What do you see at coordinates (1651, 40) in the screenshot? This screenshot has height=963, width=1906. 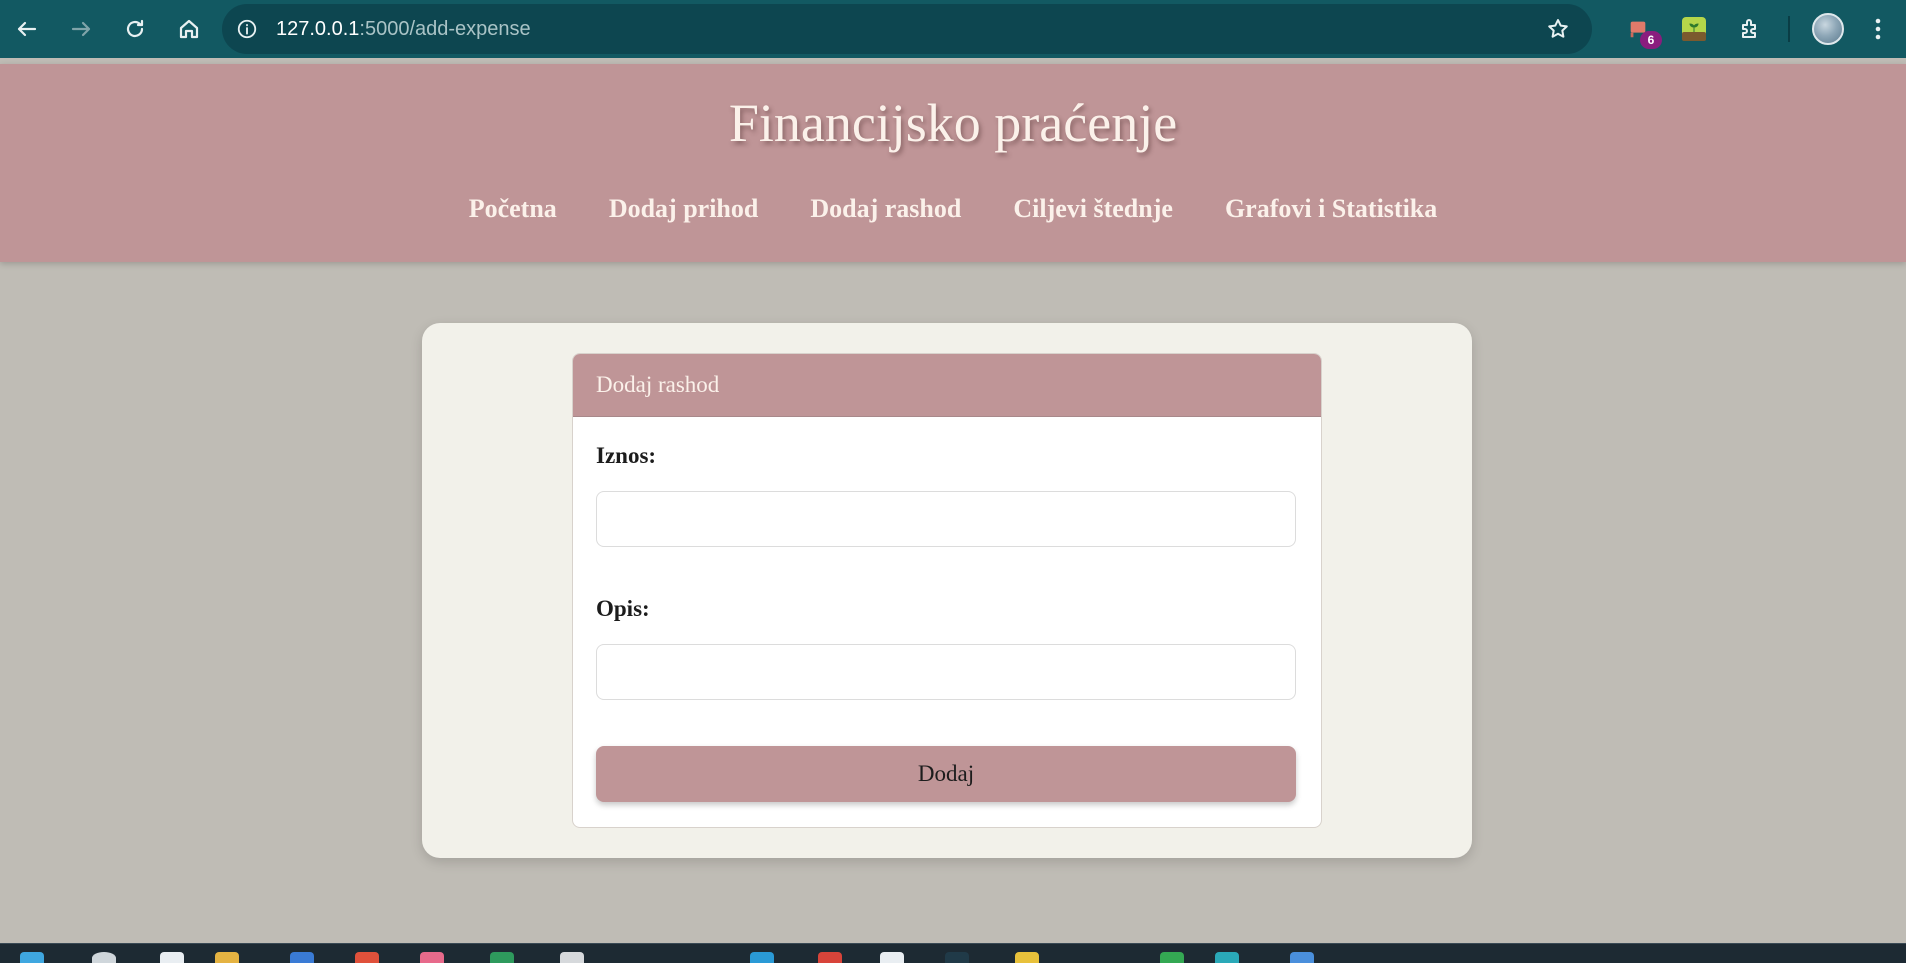 I see `extension-badge: 6` at bounding box center [1651, 40].